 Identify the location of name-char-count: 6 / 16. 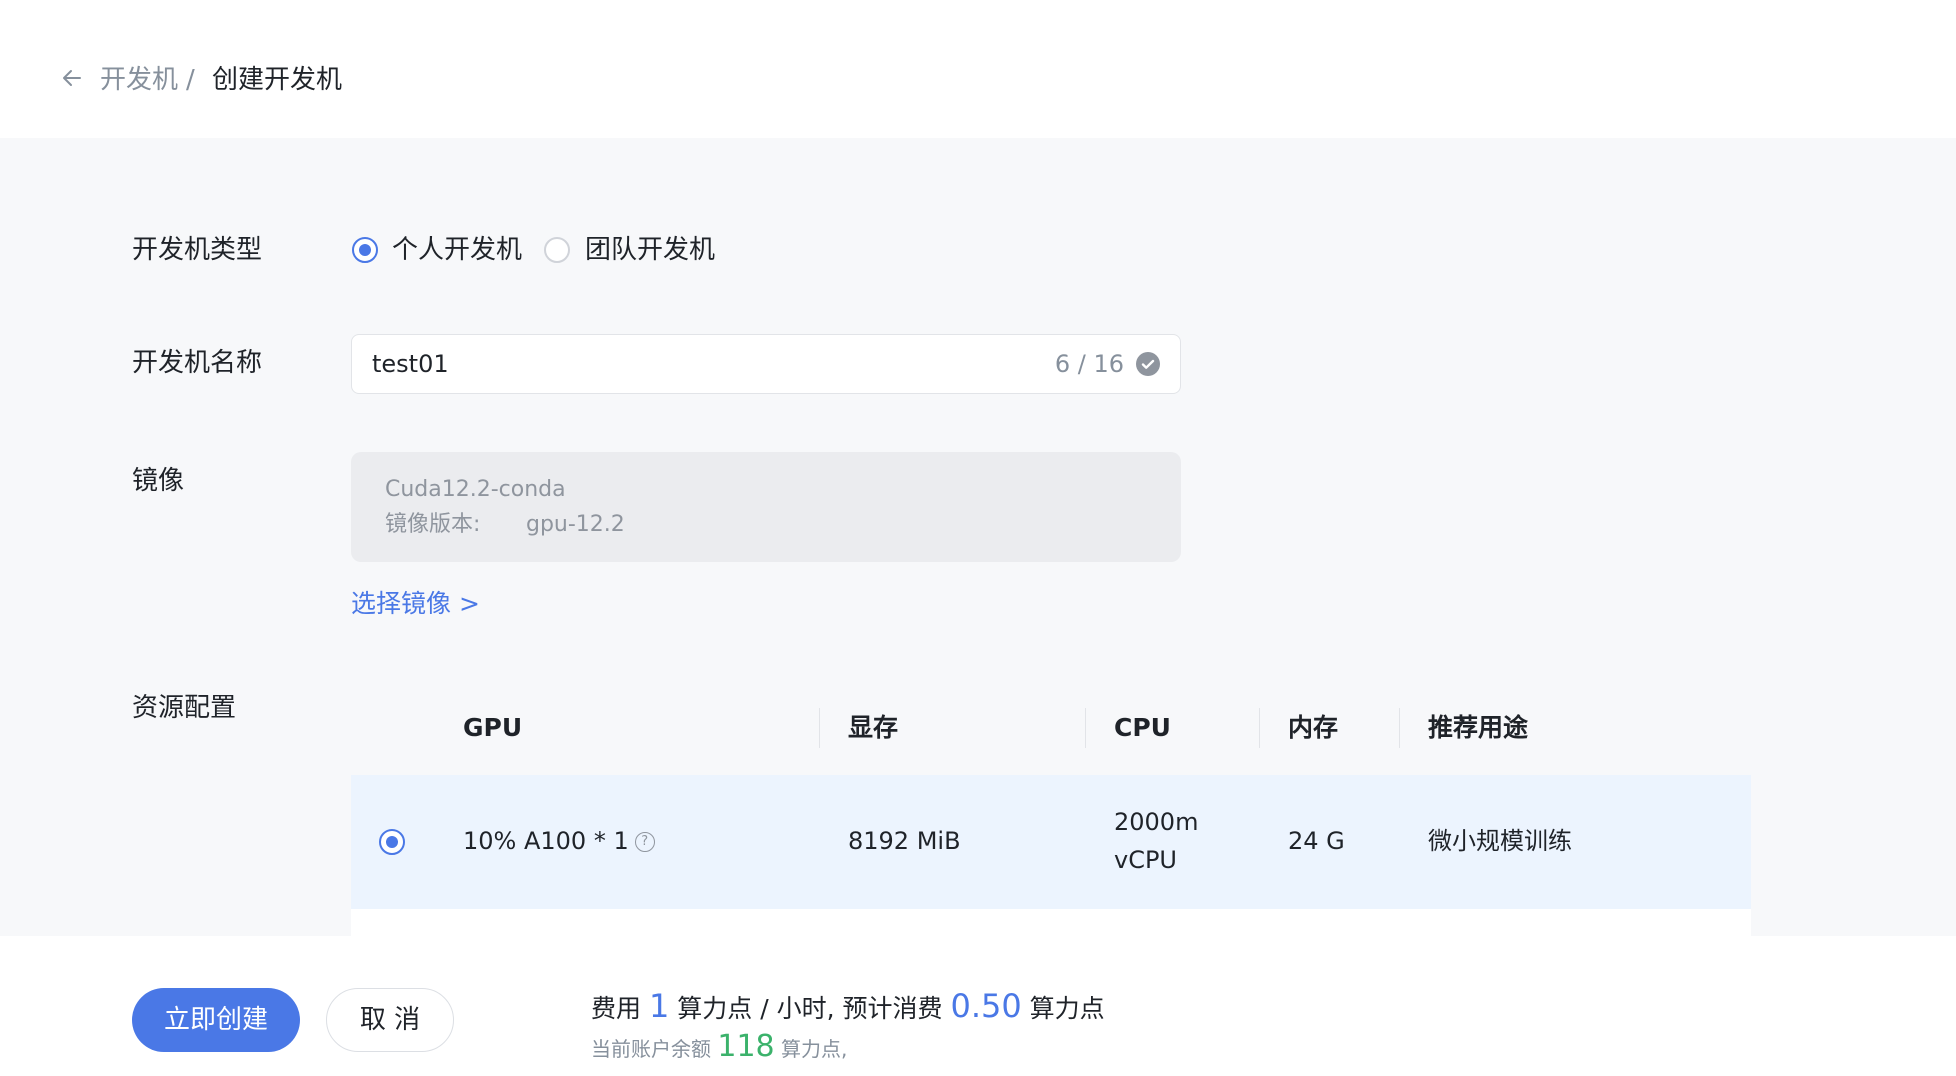
(1089, 364).